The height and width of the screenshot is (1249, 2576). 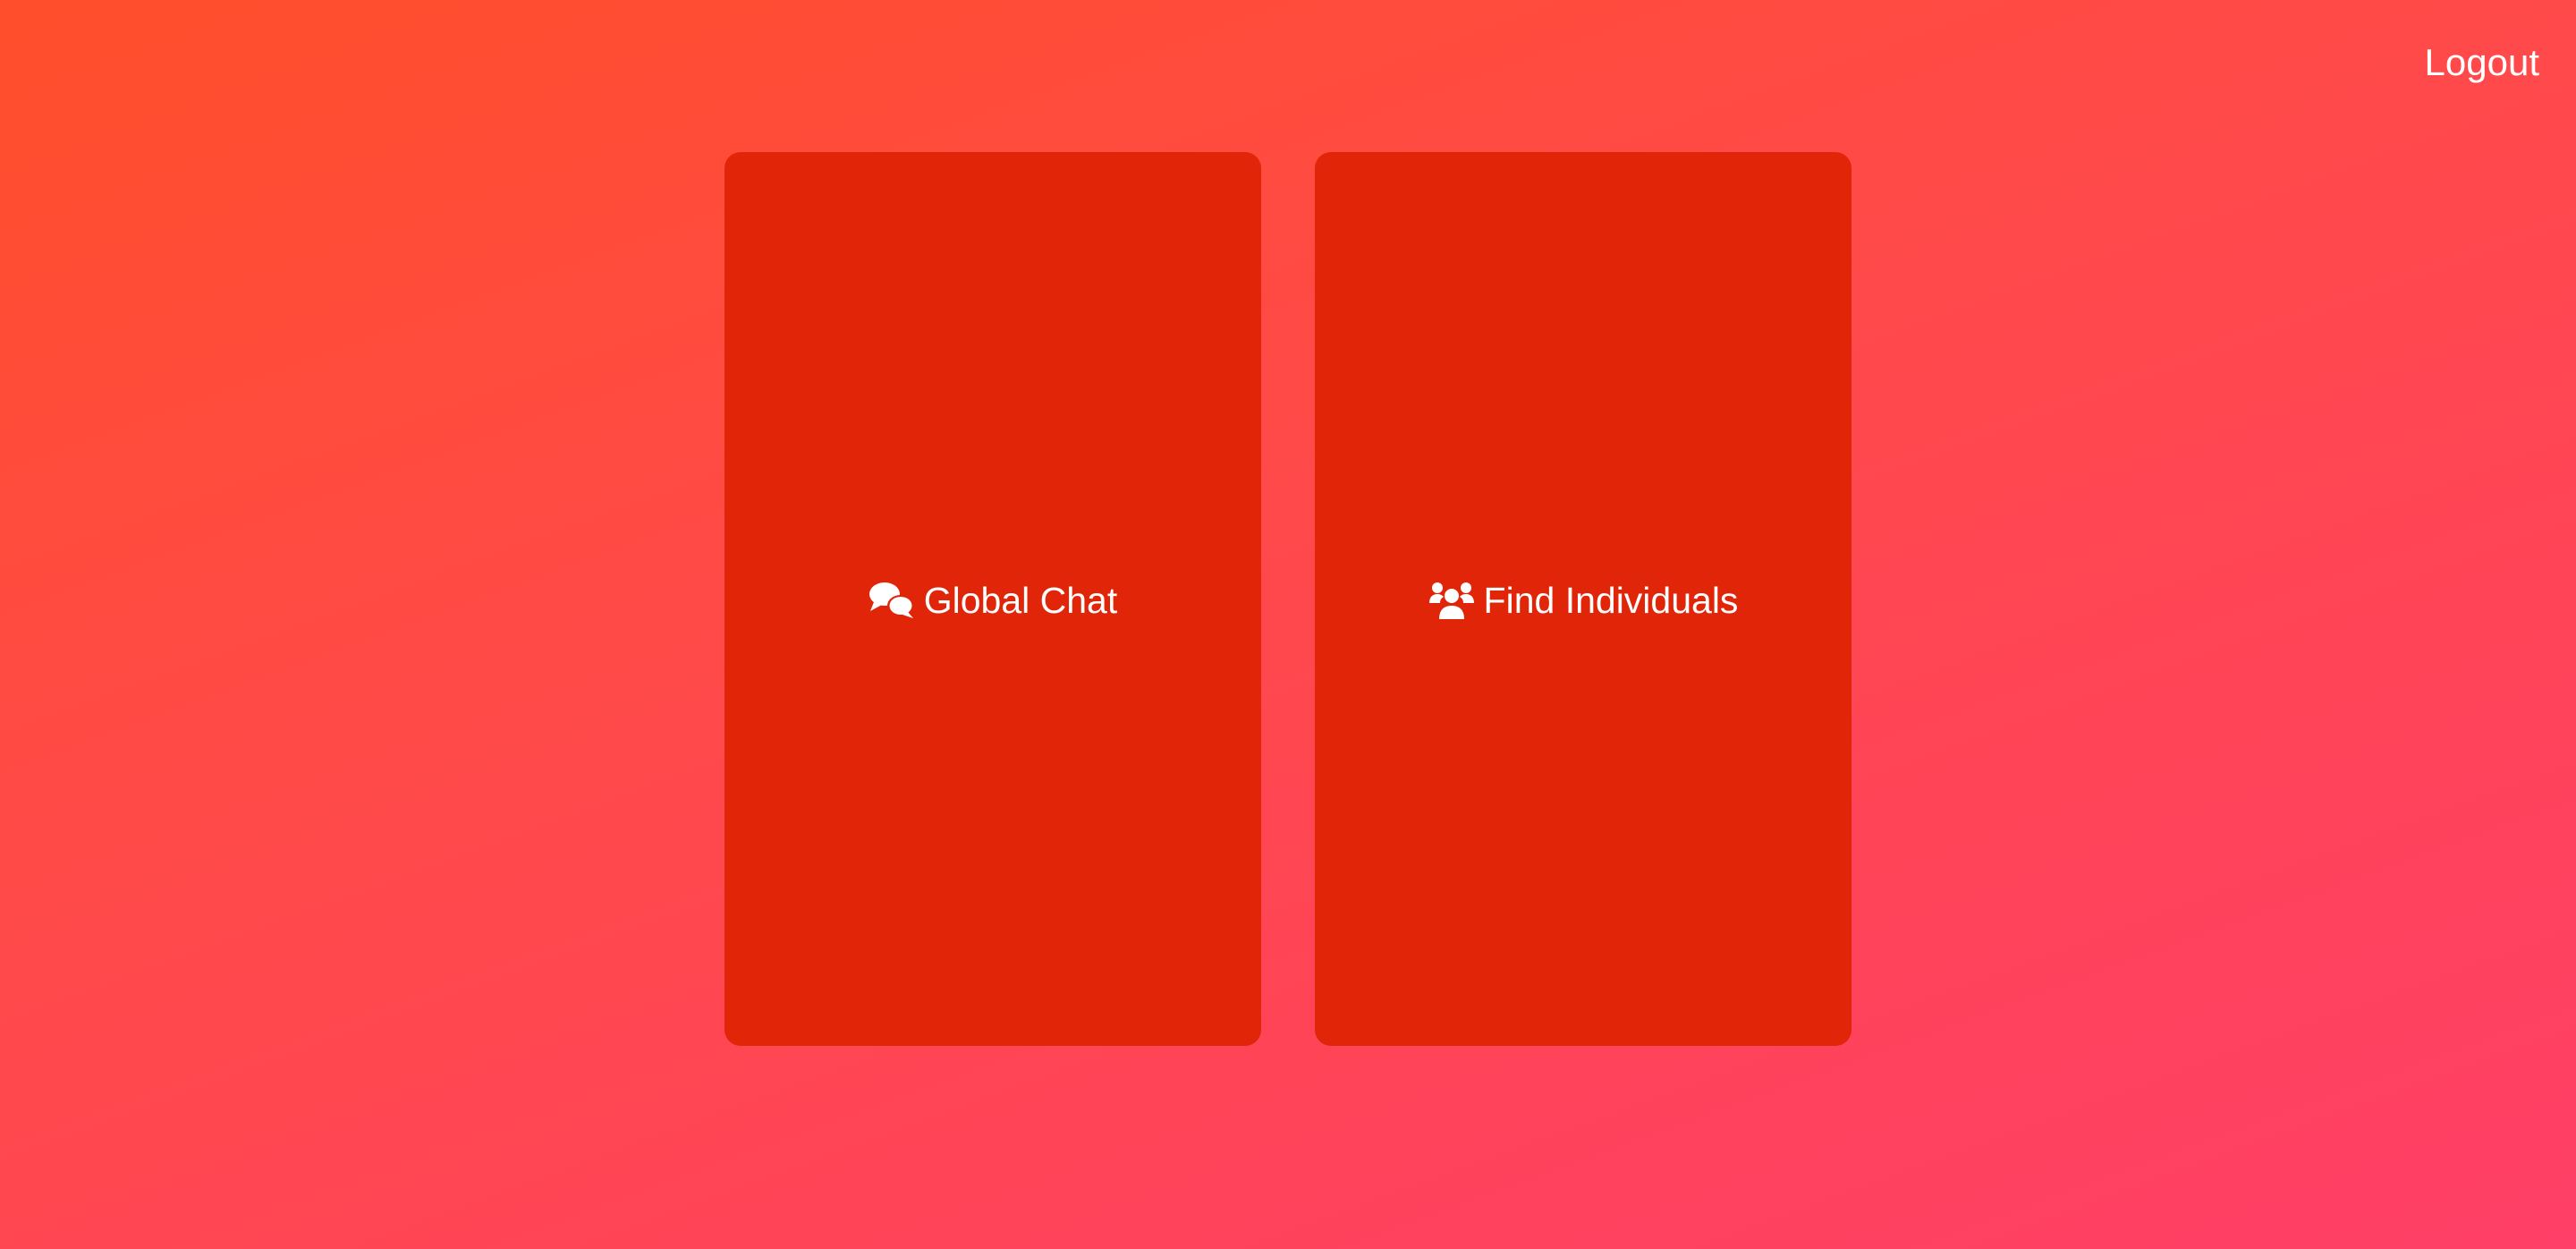 I want to click on global-chat-card: Global Chat, so click(x=992, y=599).